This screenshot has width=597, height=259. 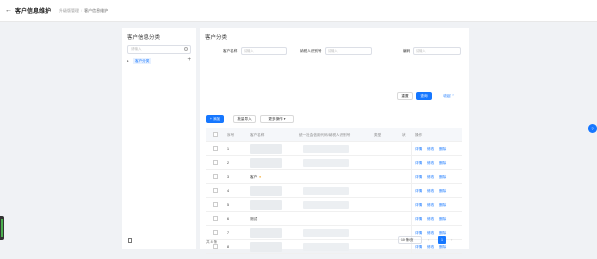 I want to click on col-header-status: 状, so click(x=404, y=135).